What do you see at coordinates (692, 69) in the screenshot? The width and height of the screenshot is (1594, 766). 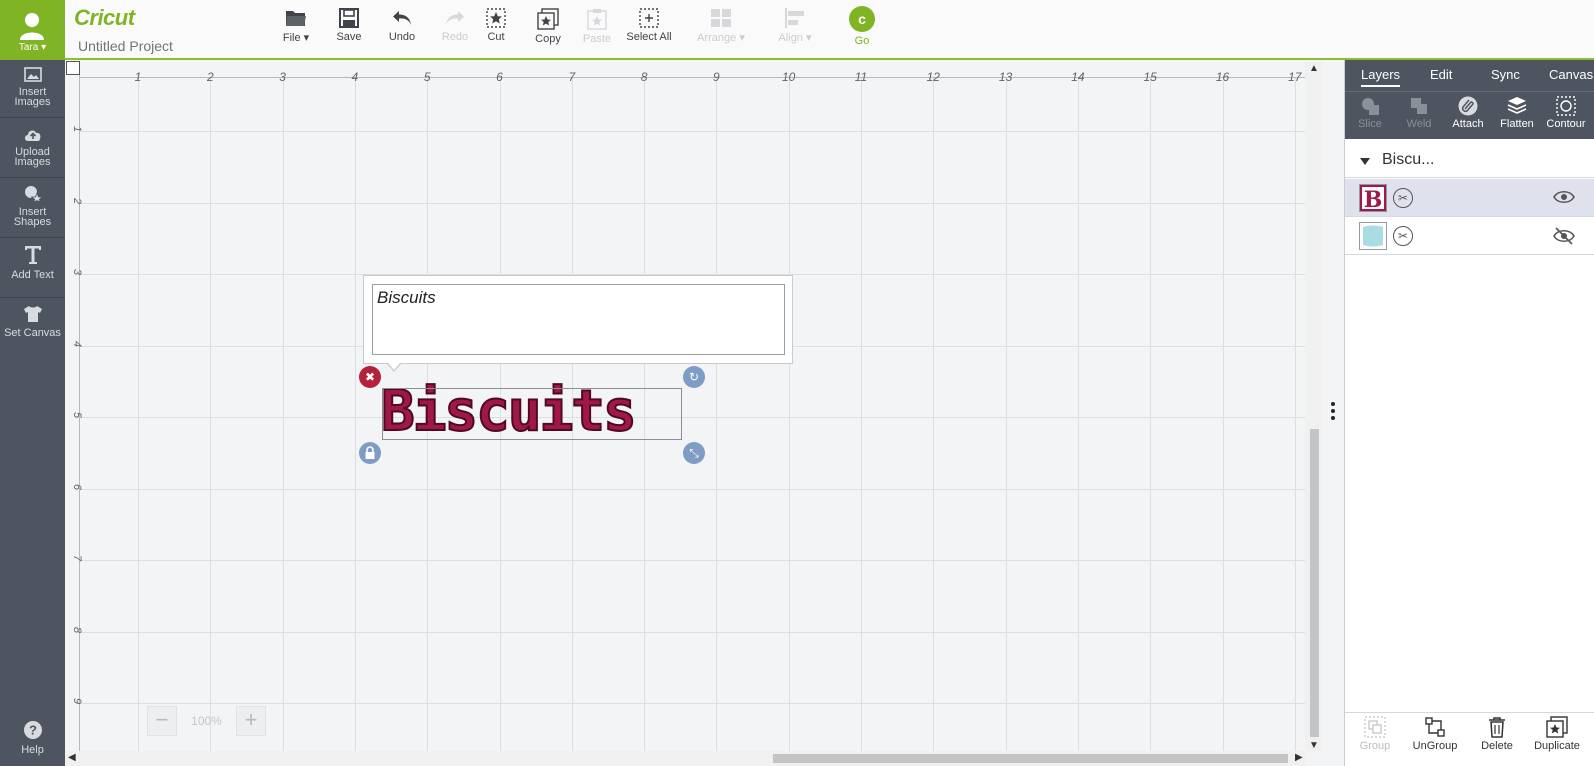 I see `horizontal-ruler` at bounding box center [692, 69].